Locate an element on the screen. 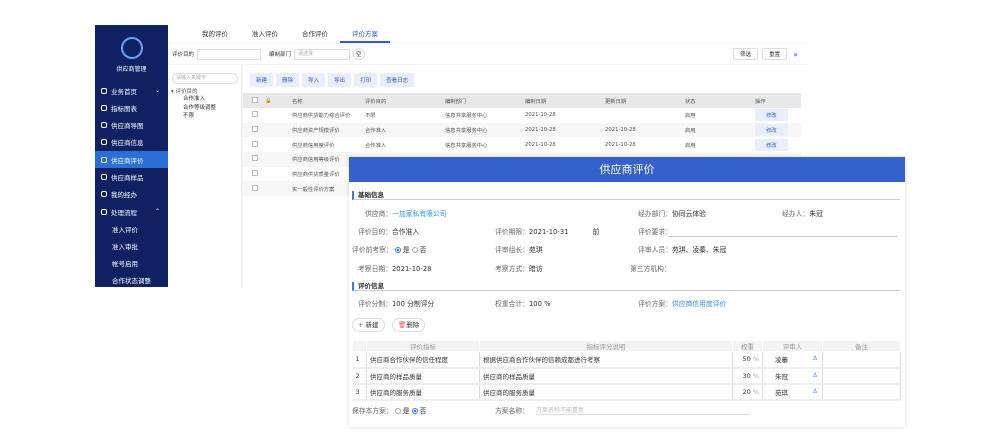 The image size is (1000, 439). indicator-row: 2 供应商的样品质量 供应商的样品质量 30 % 朱冠 ♙ is located at coordinates (626, 376).